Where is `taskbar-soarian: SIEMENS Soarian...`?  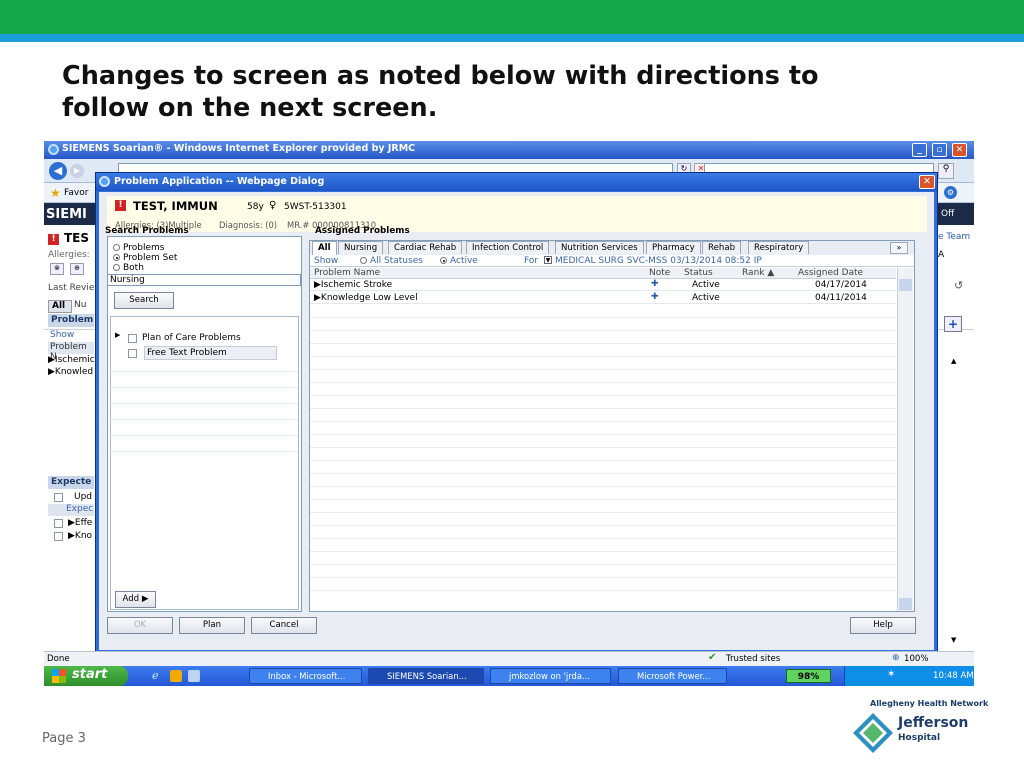
taskbar-soarian: SIEMENS Soarian... is located at coordinates (426, 676).